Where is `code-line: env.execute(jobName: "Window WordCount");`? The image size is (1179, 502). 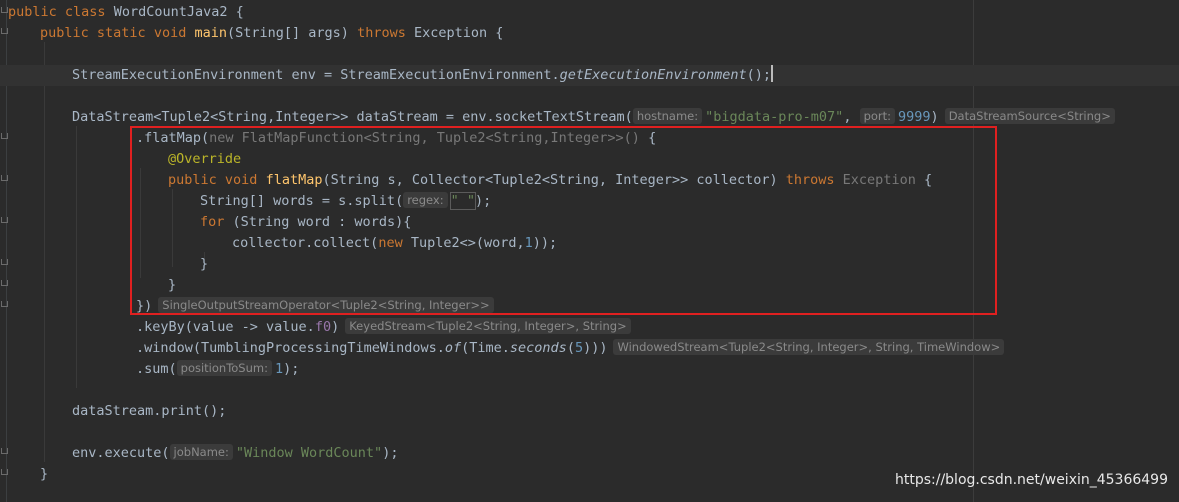
code-line: env.execute(jobName: "Window WordCount"); is located at coordinates (235, 453).